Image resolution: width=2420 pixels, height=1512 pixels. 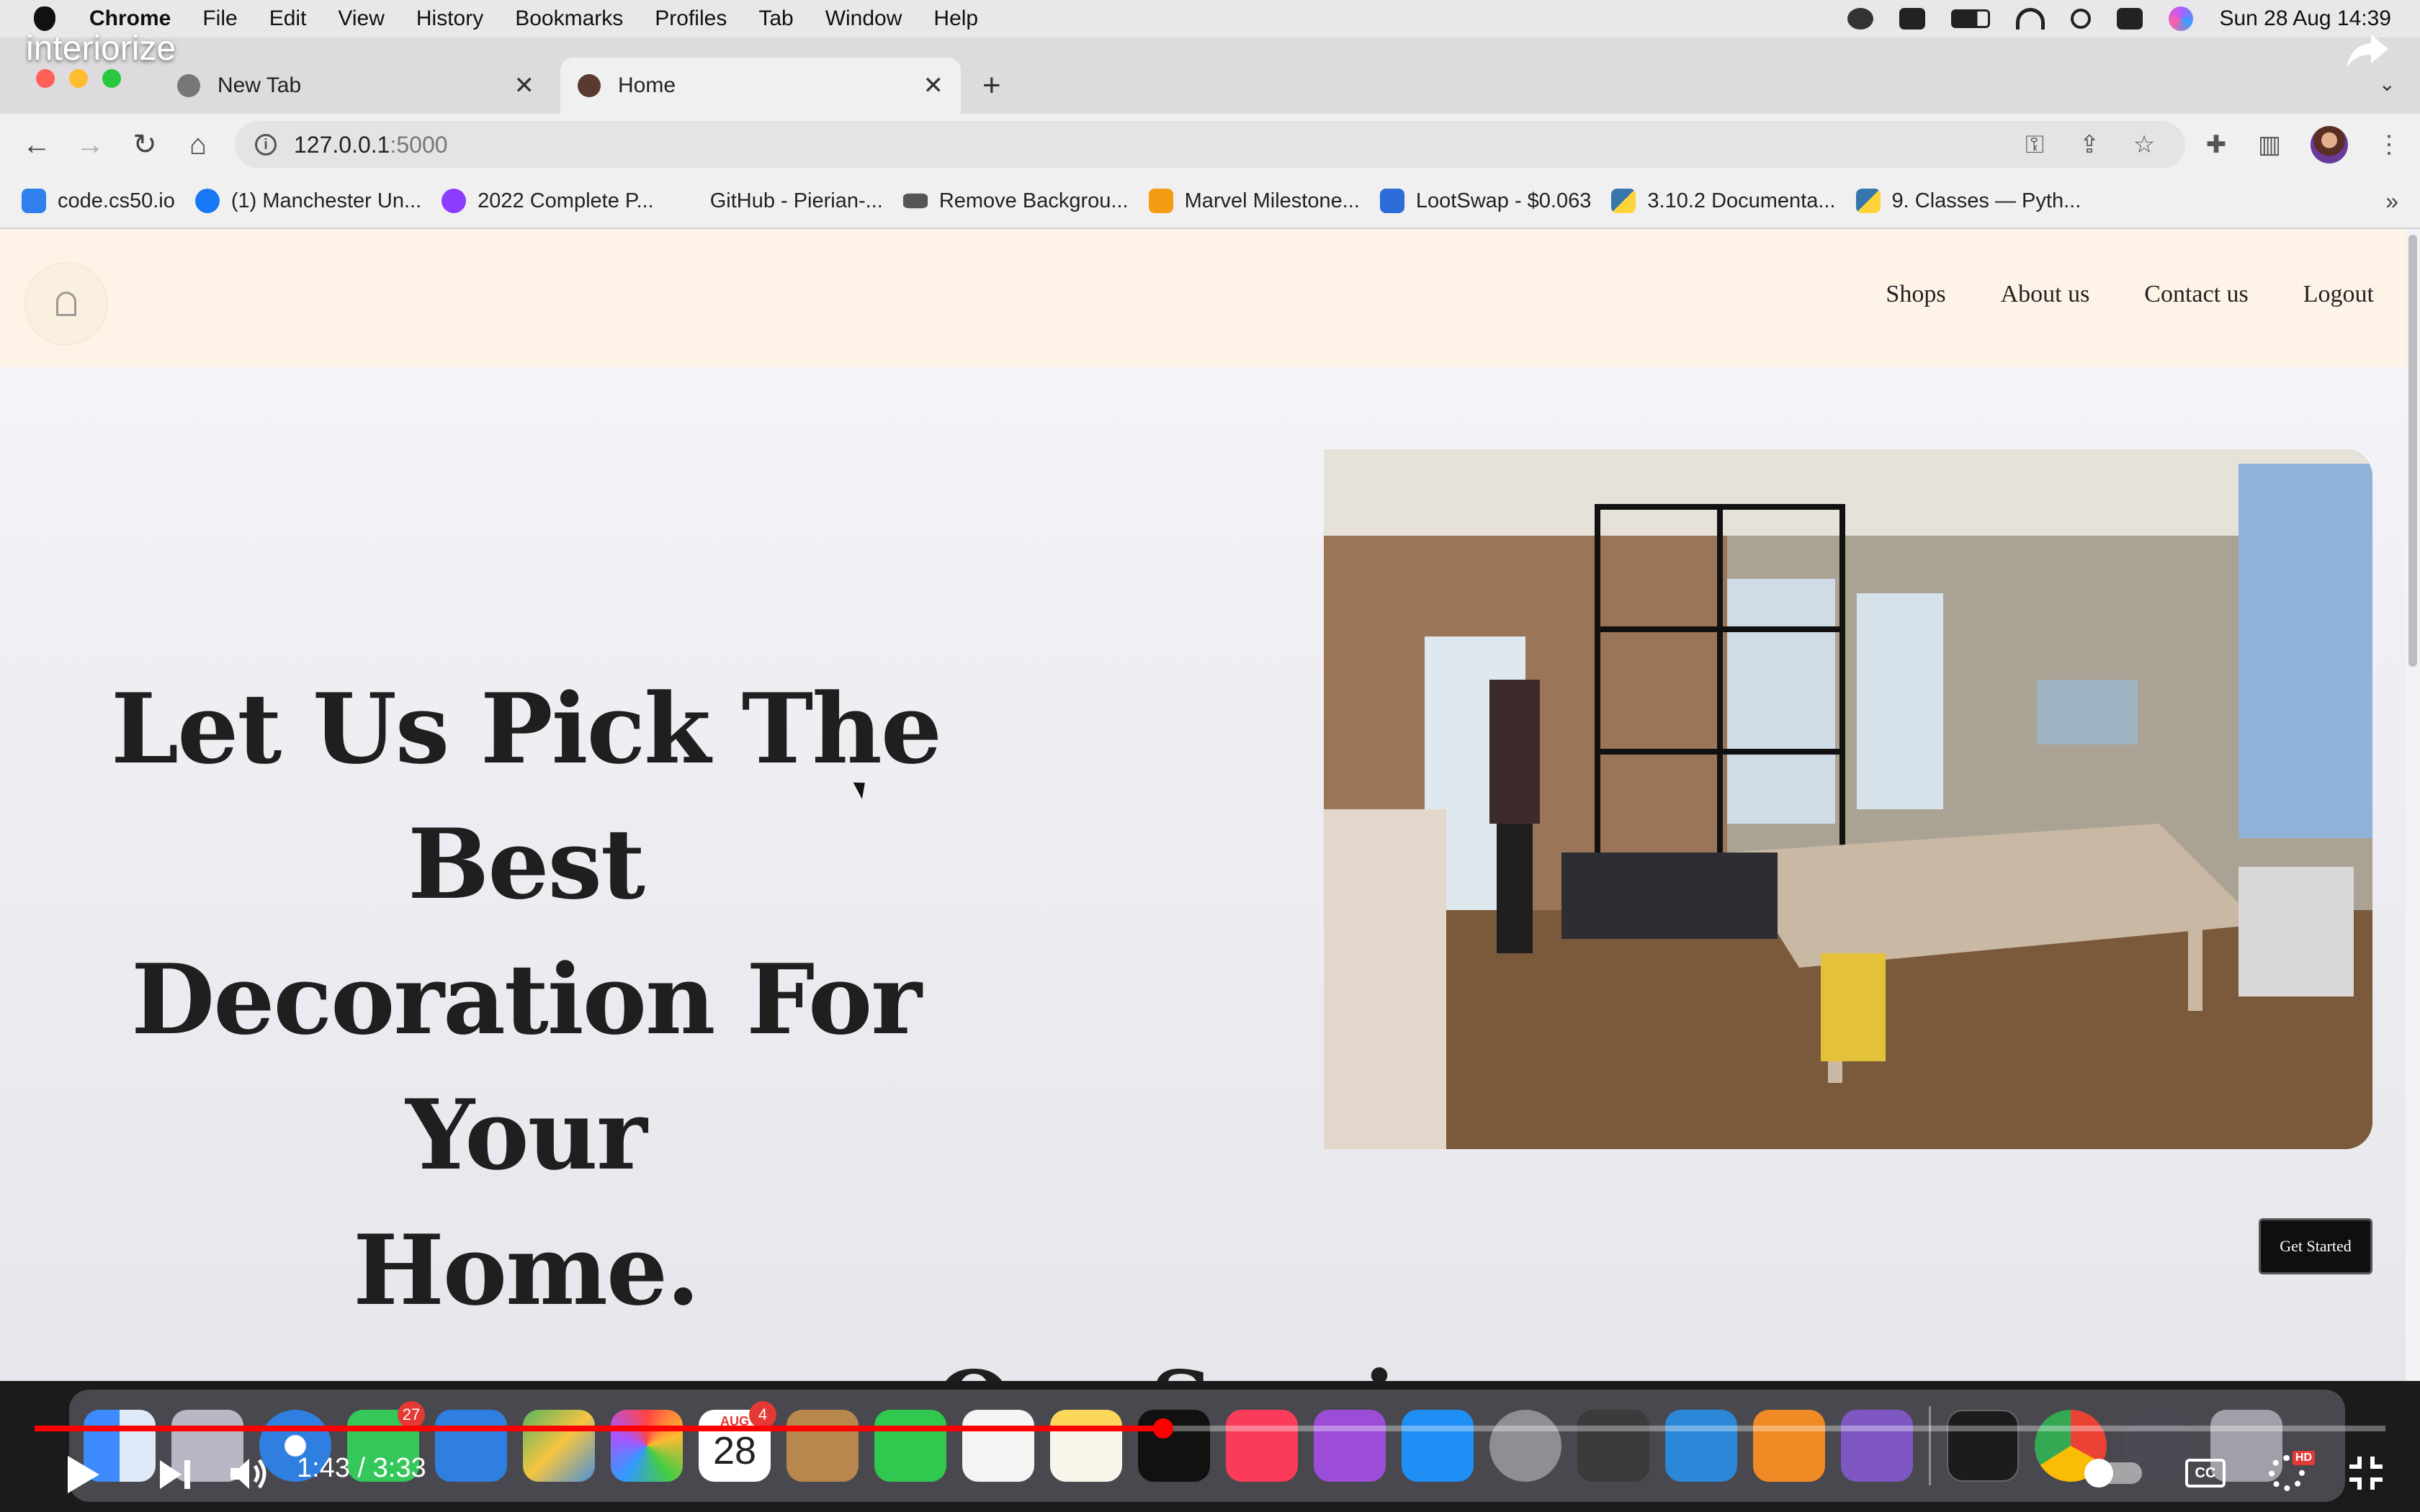 I want to click on bookmark-star-icon: ☆, so click(x=2144, y=144).